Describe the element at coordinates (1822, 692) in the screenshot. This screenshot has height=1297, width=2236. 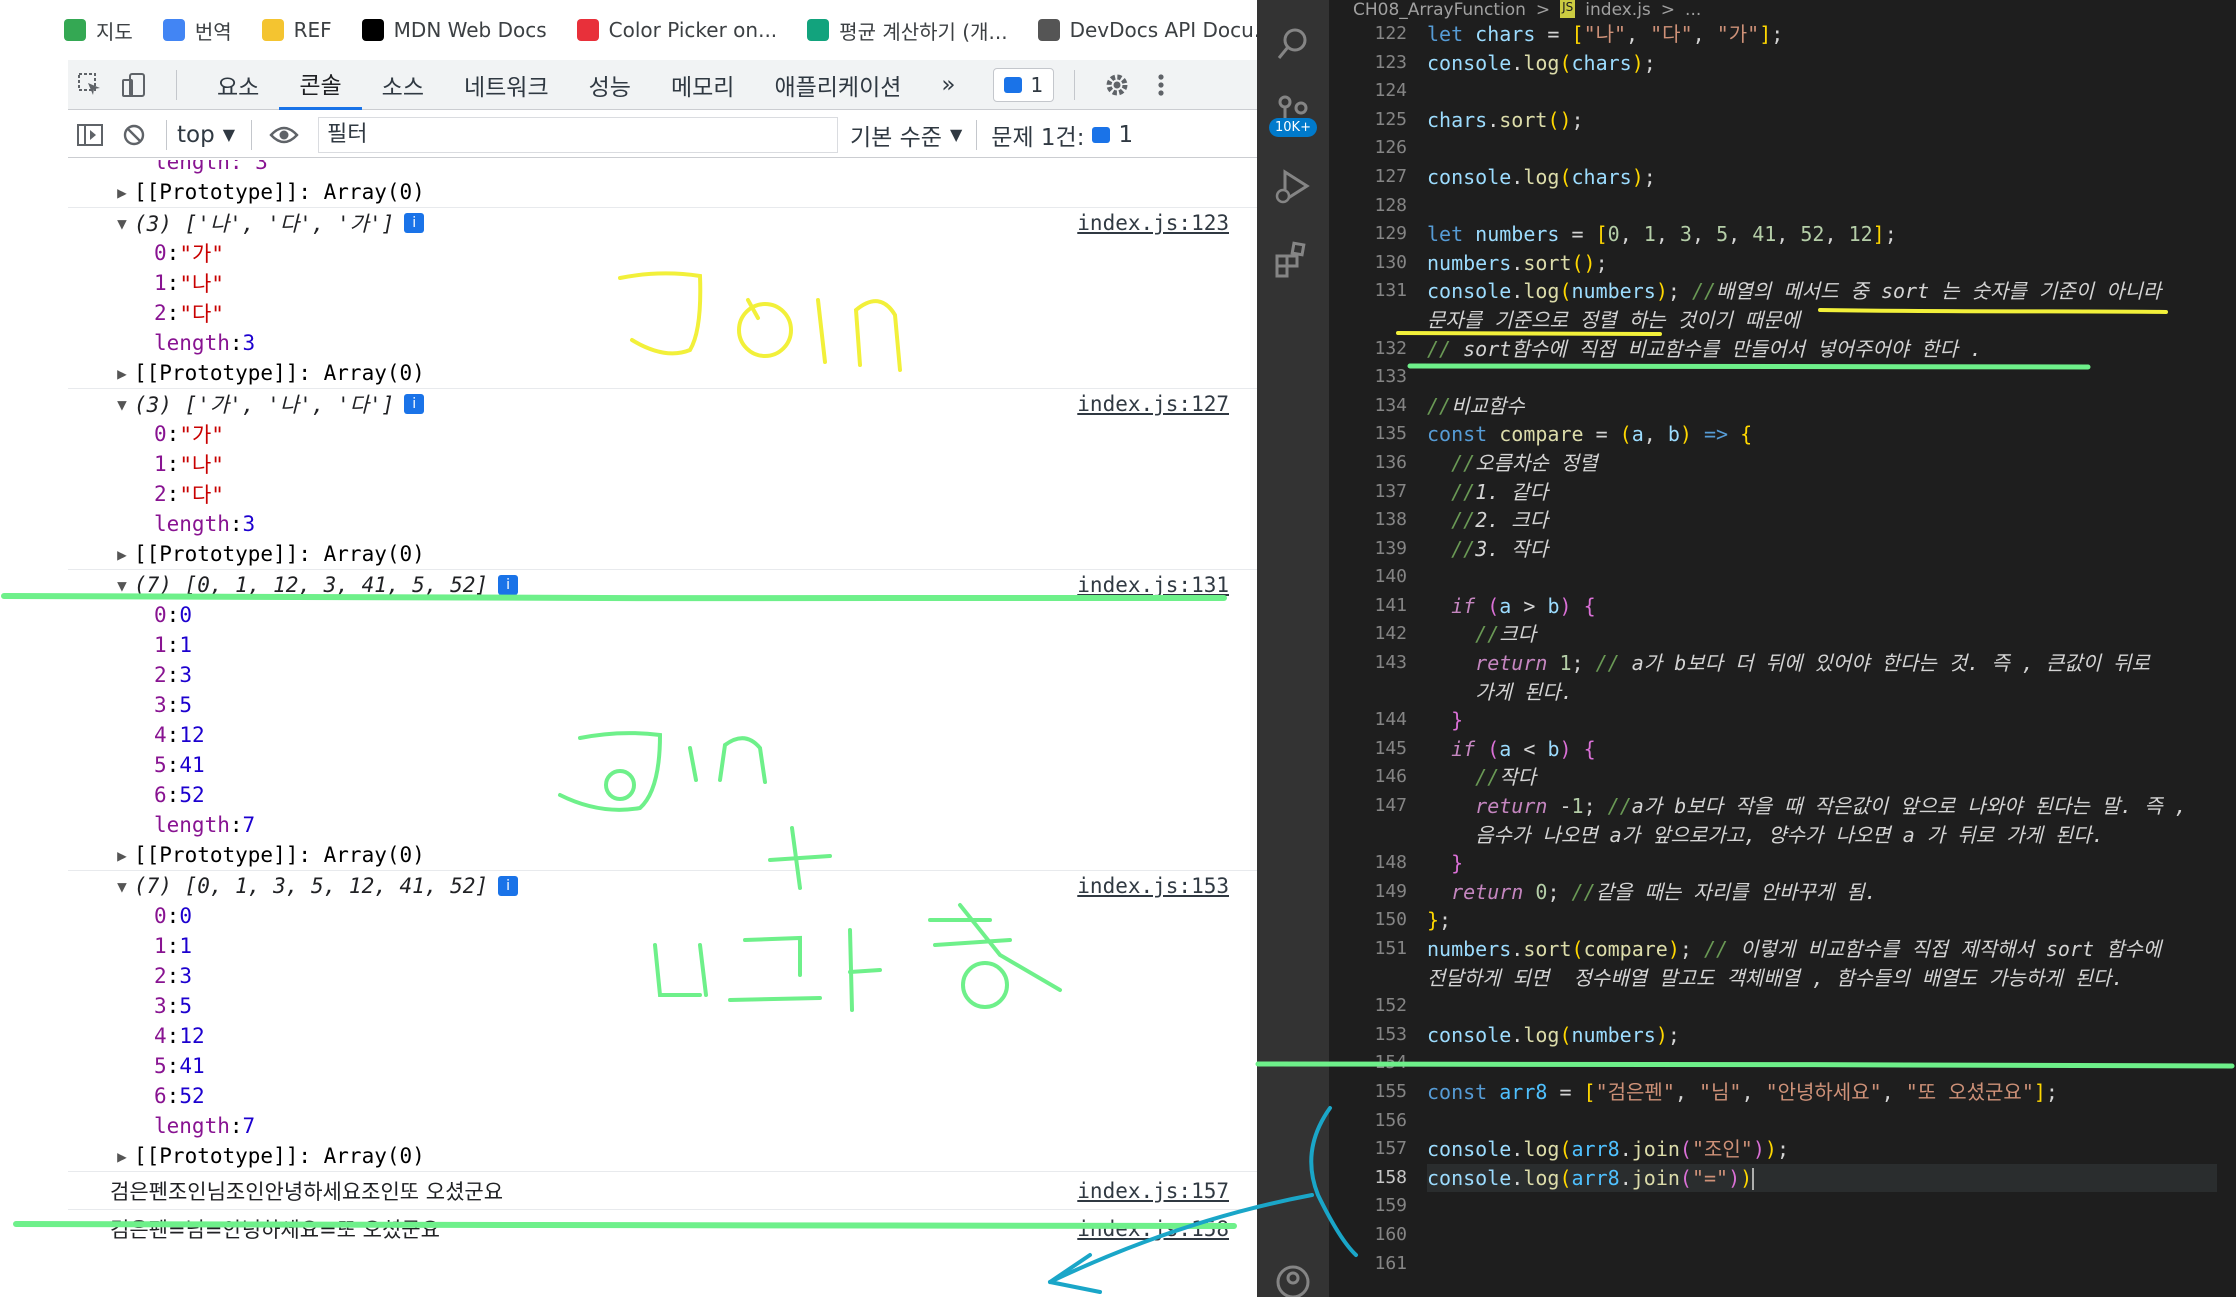
I see `code-line: 가게 된다.` at that location.